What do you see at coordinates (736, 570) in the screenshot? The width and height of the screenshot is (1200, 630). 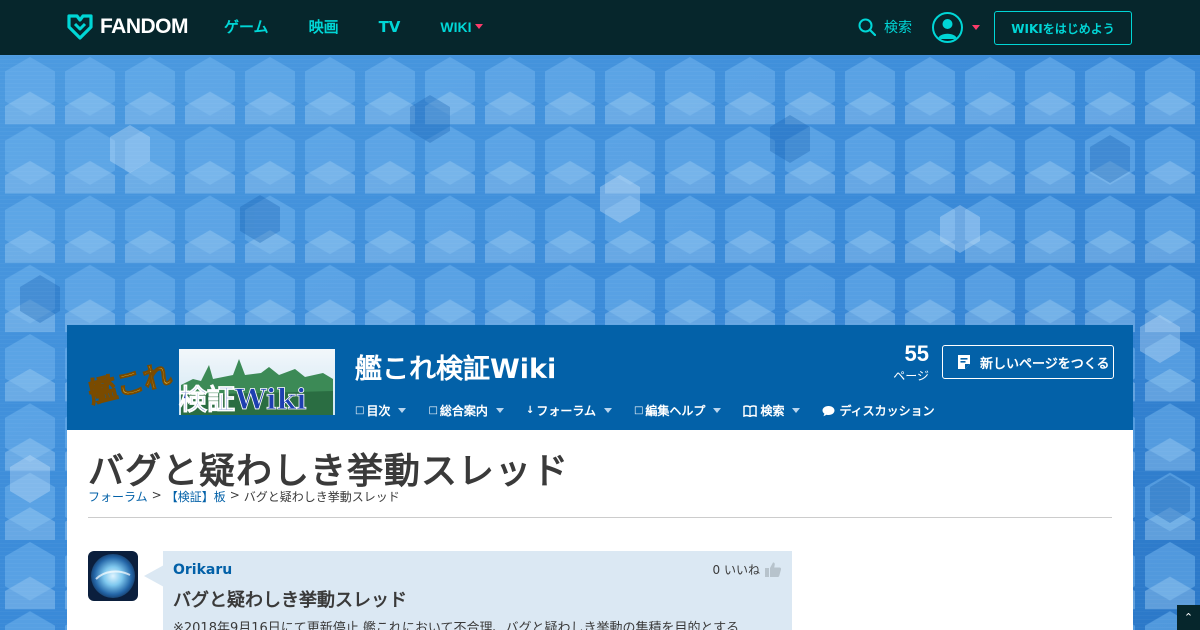 I see `like-count: 0 いいね` at bounding box center [736, 570].